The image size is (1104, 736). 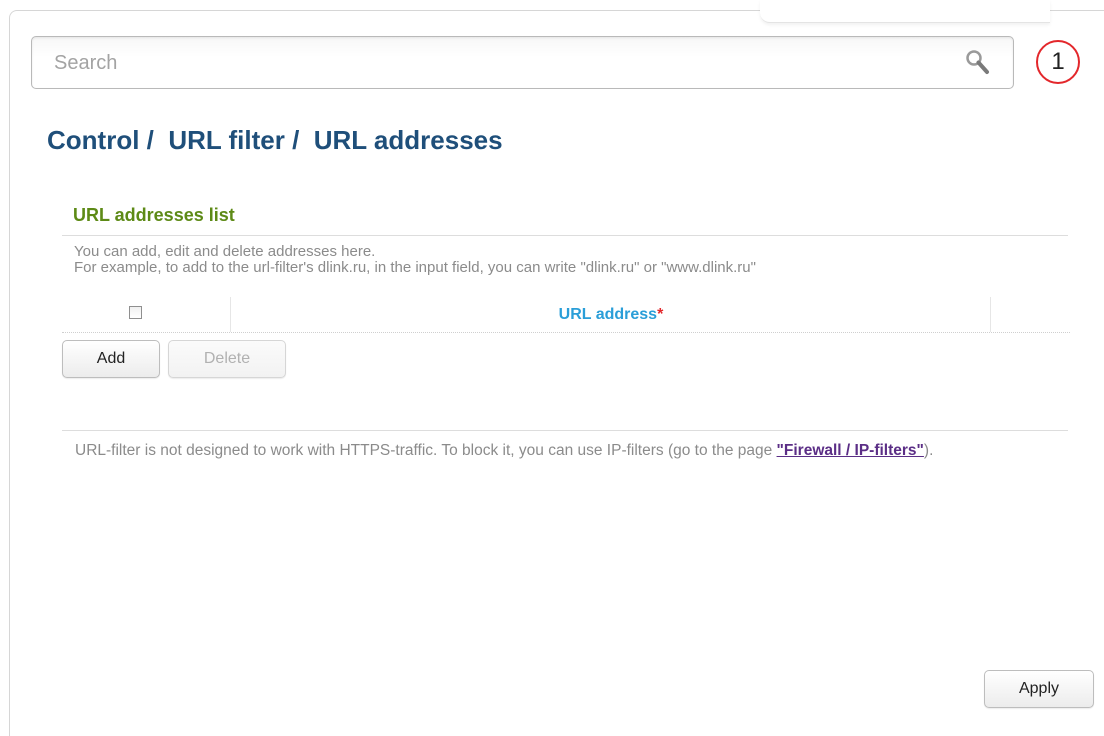 What do you see at coordinates (660, 314) in the screenshot?
I see `required-mark: *` at bounding box center [660, 314].